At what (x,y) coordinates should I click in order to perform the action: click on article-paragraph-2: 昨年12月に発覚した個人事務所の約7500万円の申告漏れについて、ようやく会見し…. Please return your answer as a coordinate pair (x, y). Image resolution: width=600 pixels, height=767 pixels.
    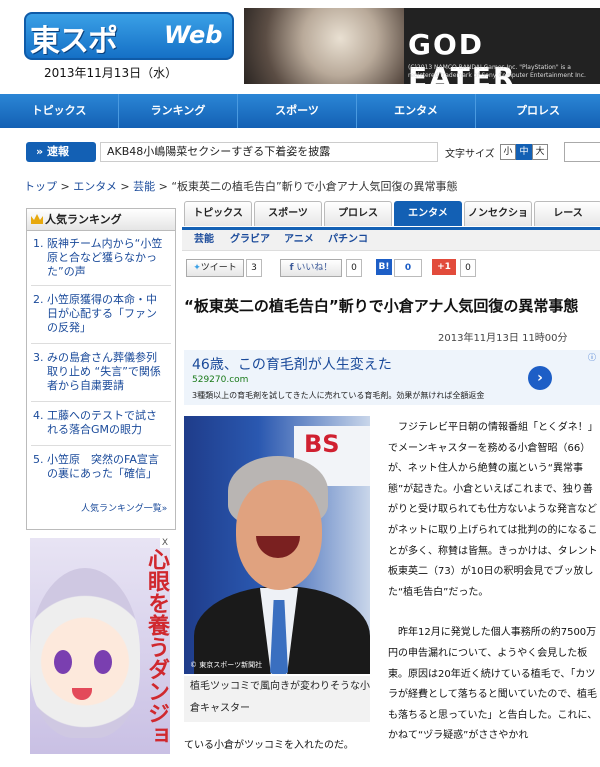
    Looking at the image, I should click on (493, 684).